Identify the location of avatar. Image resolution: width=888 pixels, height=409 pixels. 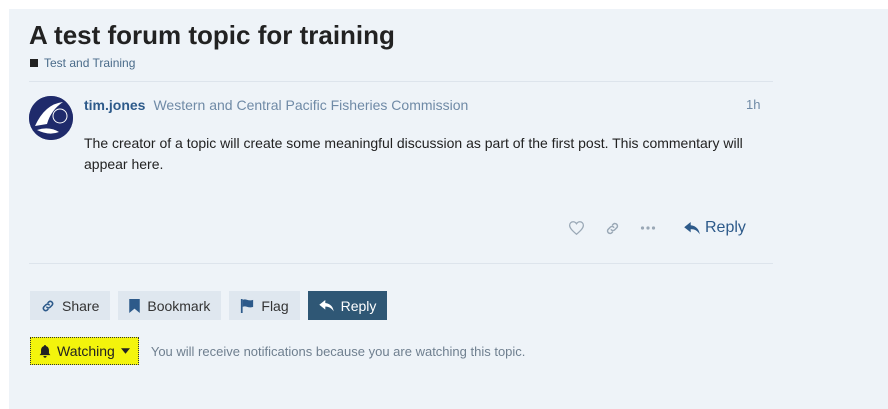
(51, 118).